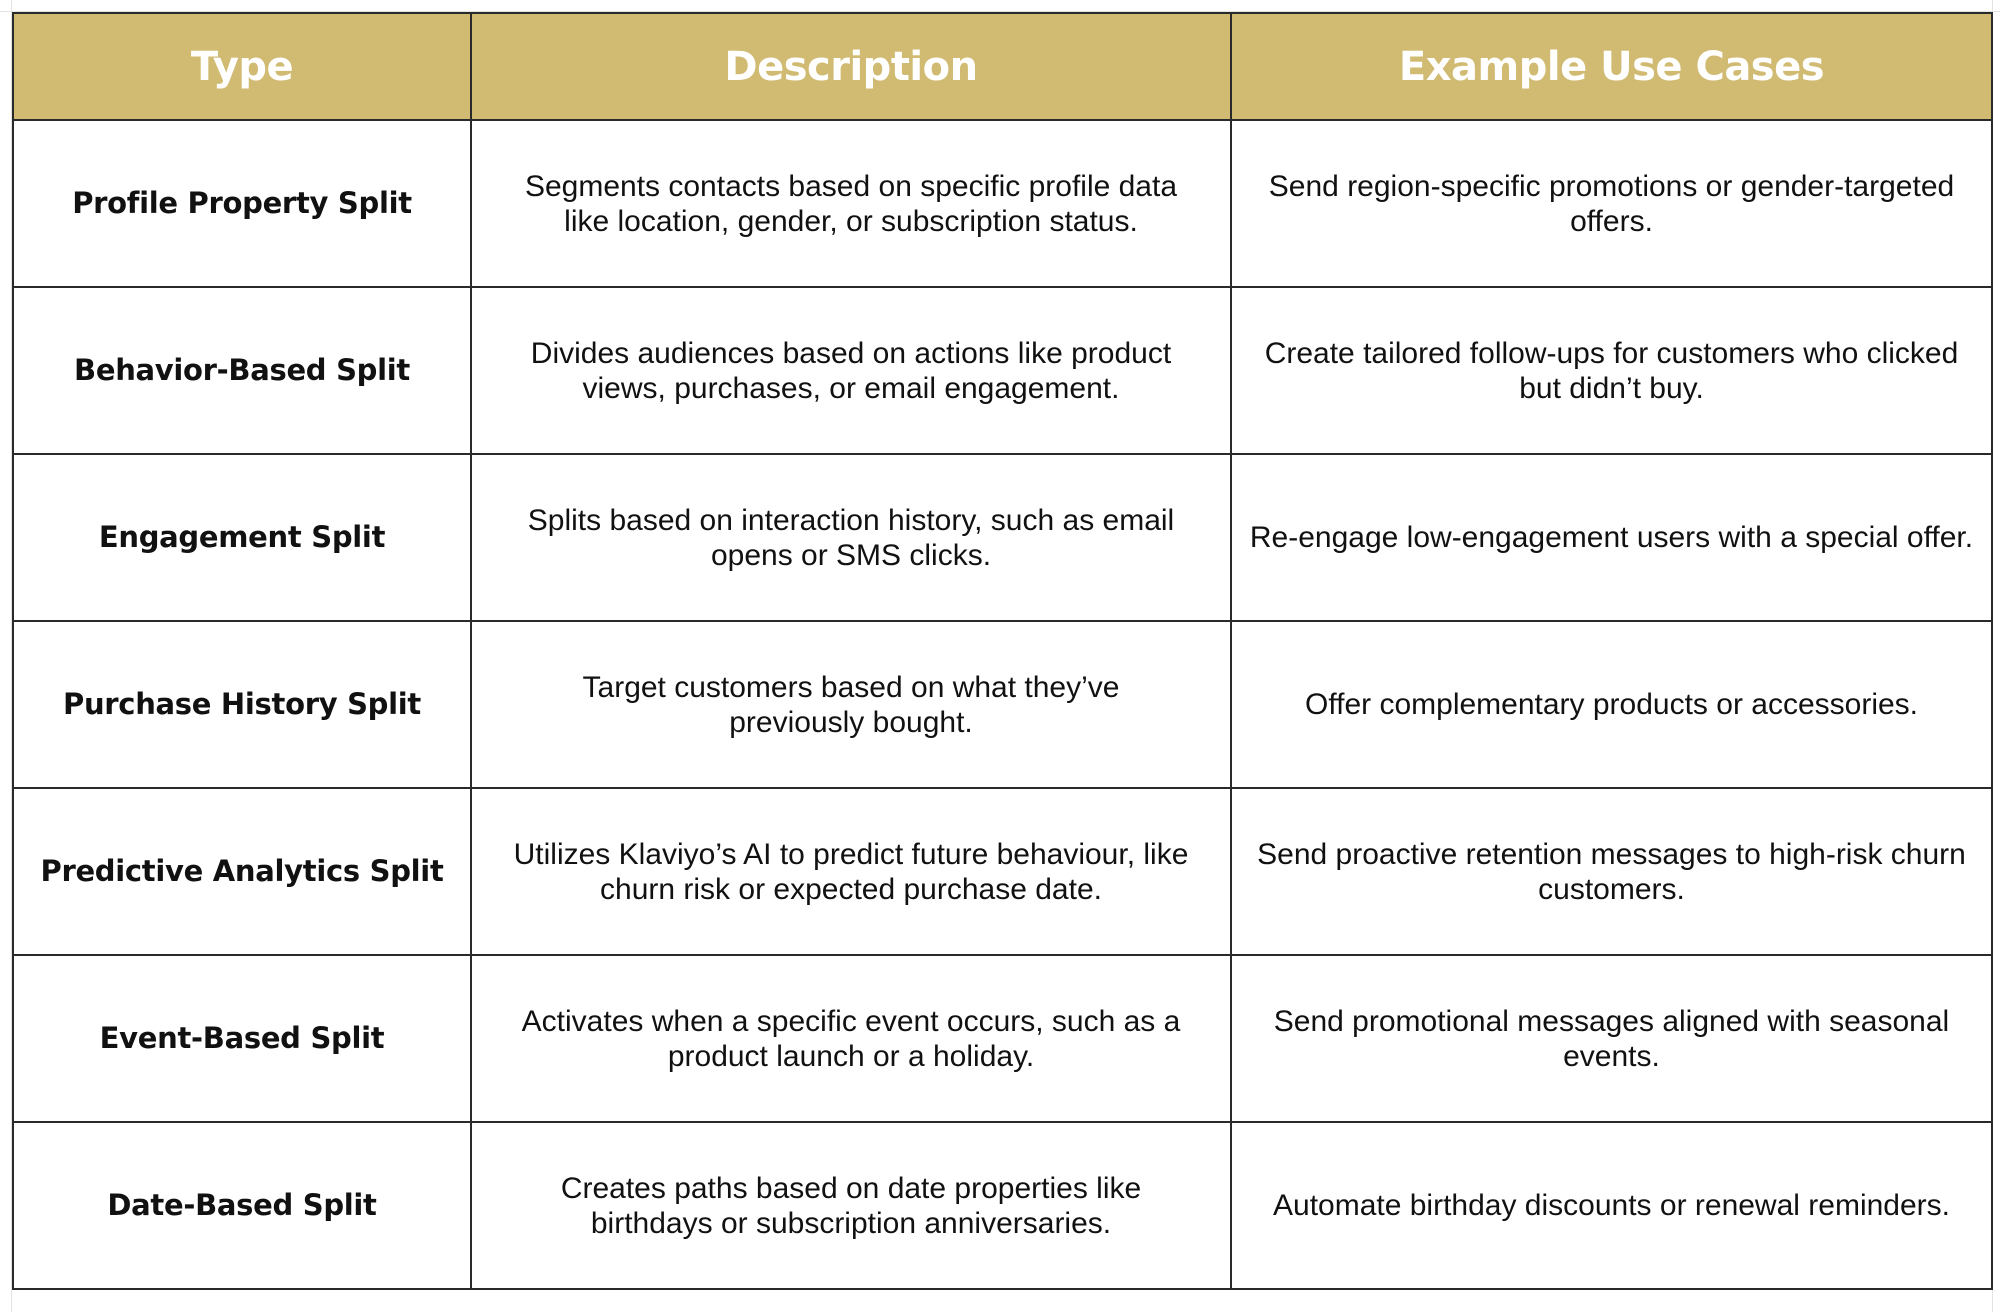  I want to click on table-header-row: Type Description Example Use Cases, so click(1002, 66).